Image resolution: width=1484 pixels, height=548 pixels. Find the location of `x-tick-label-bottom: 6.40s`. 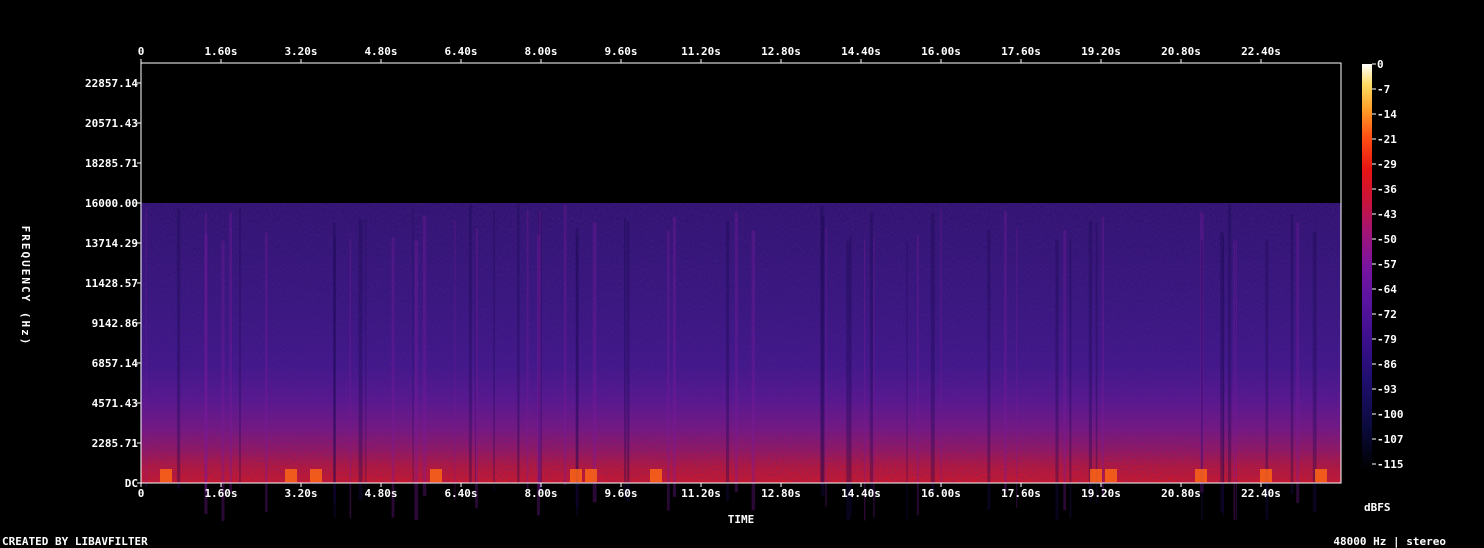

x-tick-label-bottom: 6.40s is located at coordinates (460, 493).